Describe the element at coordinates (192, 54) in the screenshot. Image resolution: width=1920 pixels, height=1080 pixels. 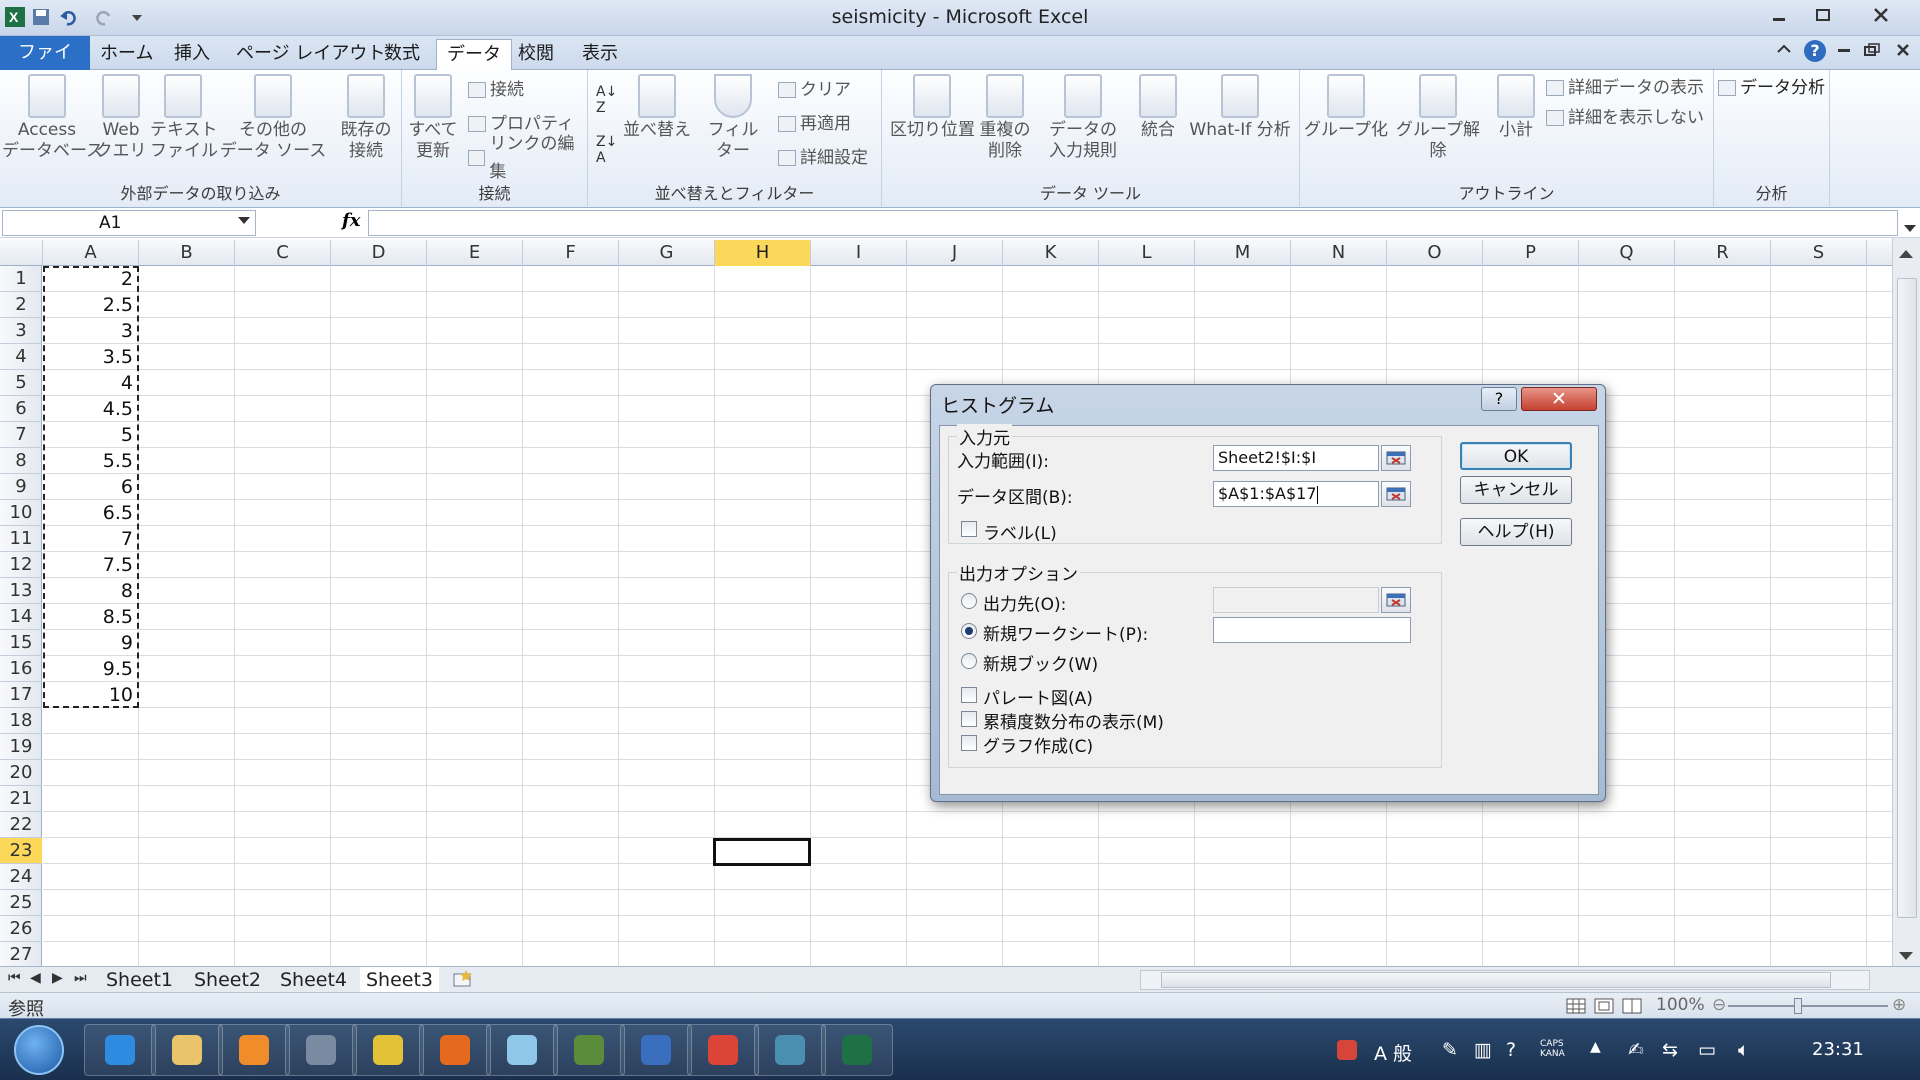
I see `tab-insert: 挿入` at that location.